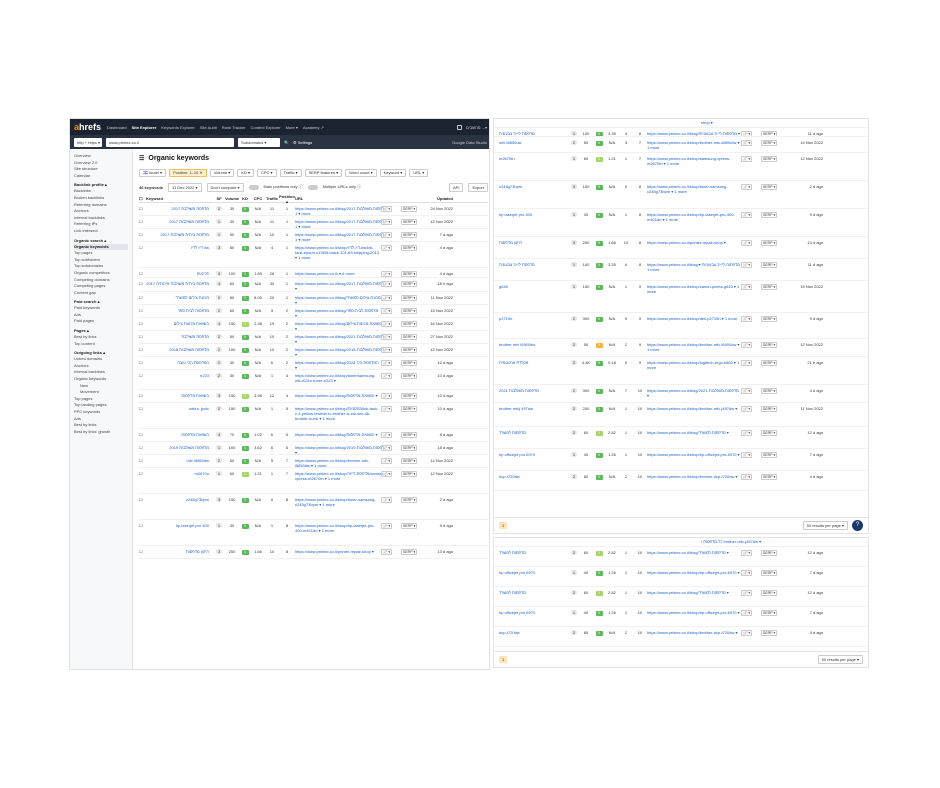 The width and height of the screenshot is (940, 788). What do you see at coordinates (117, 127) in the screenshot?
I see `nav-item: Dashboard` at bounding box center [117, 127].